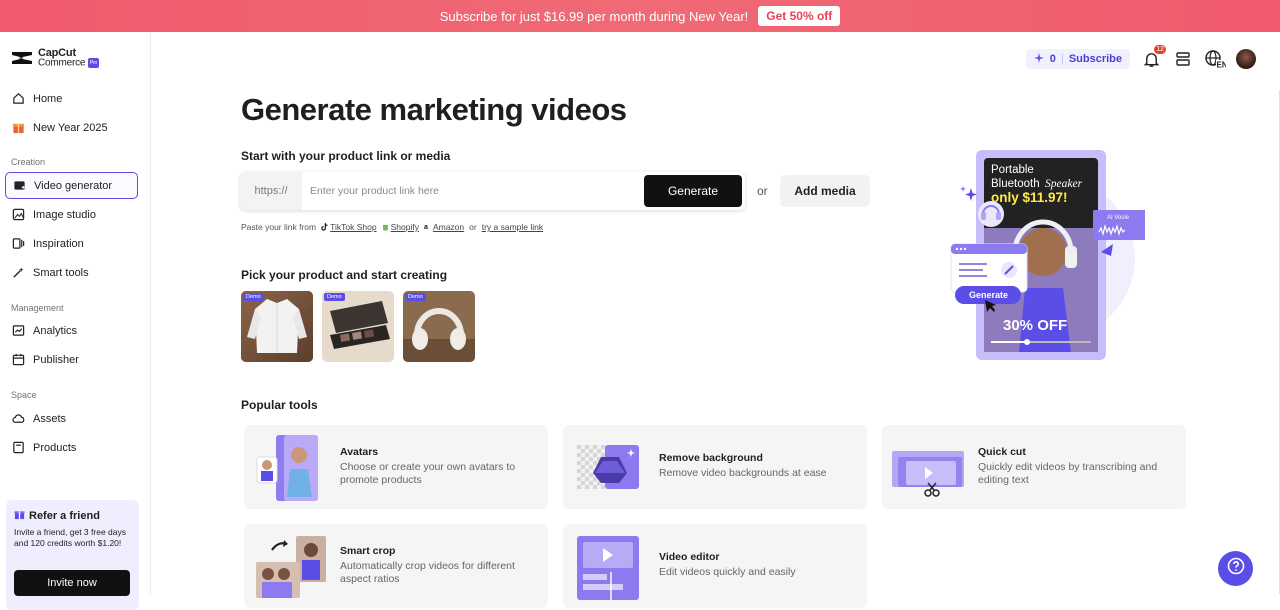 The image size is (1280, 610). What do you see at coordinates (359, 452) in the screenshot?
I see `tool-name: Avatars` at bounding box center [359, 452].